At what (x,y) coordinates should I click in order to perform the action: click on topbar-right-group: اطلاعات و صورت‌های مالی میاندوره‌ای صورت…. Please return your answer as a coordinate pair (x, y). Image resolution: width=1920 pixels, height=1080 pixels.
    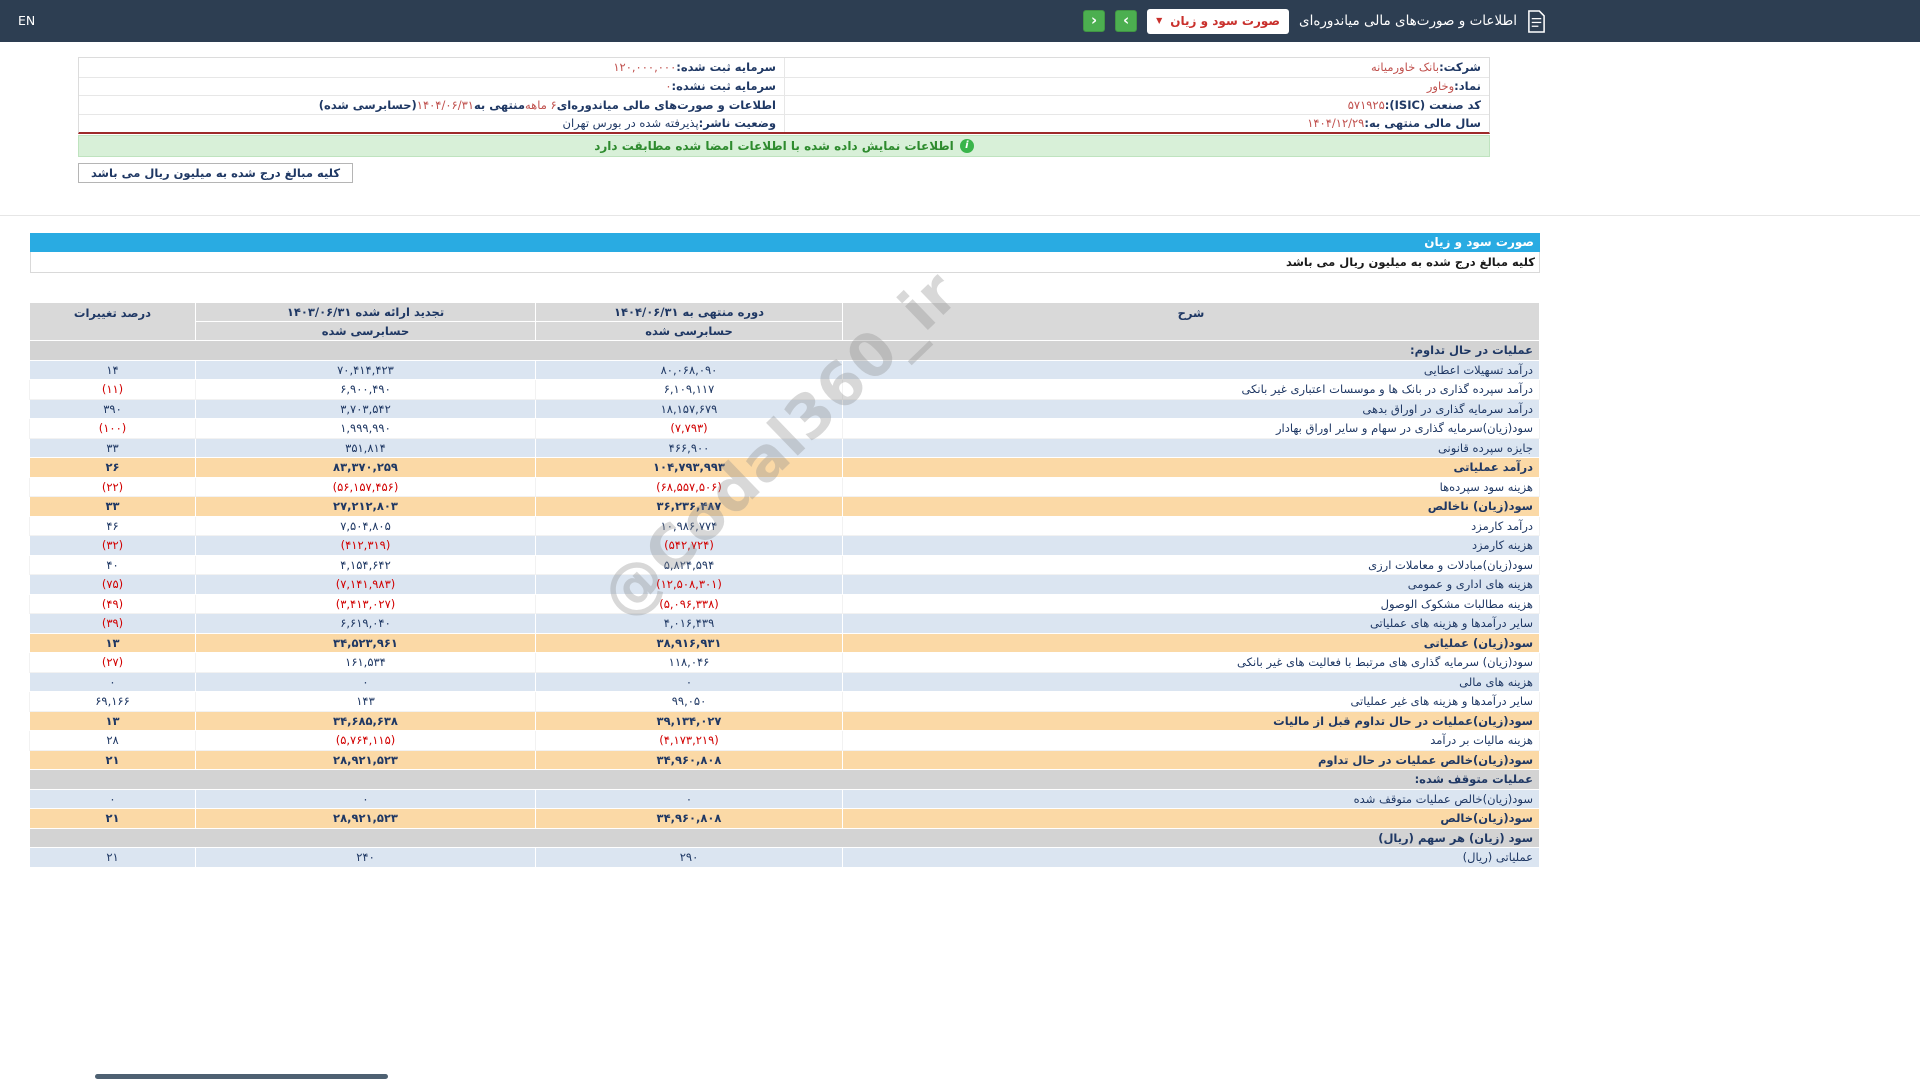
    Looking at the image, I should click on (1314, 21).